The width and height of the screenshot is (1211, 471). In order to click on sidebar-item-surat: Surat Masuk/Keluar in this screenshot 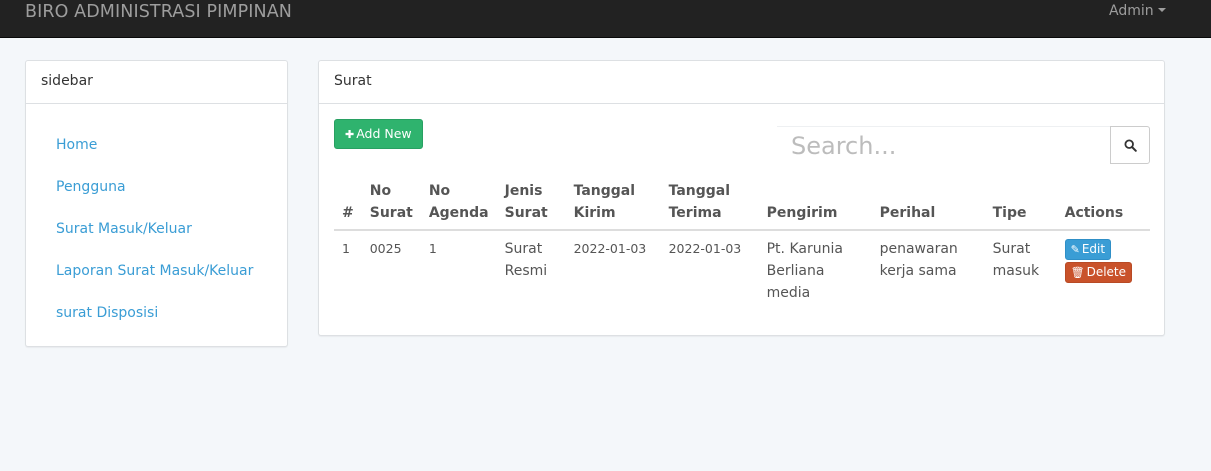, I will do `click(156, 229)`.